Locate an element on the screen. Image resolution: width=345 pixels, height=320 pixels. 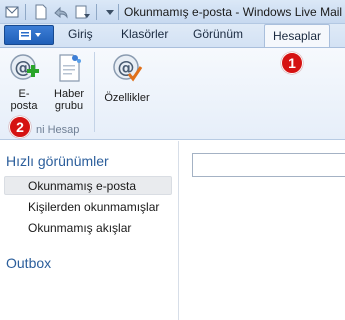
tab-hesaplar: Hesaplar is located at coordinates (297, 36).